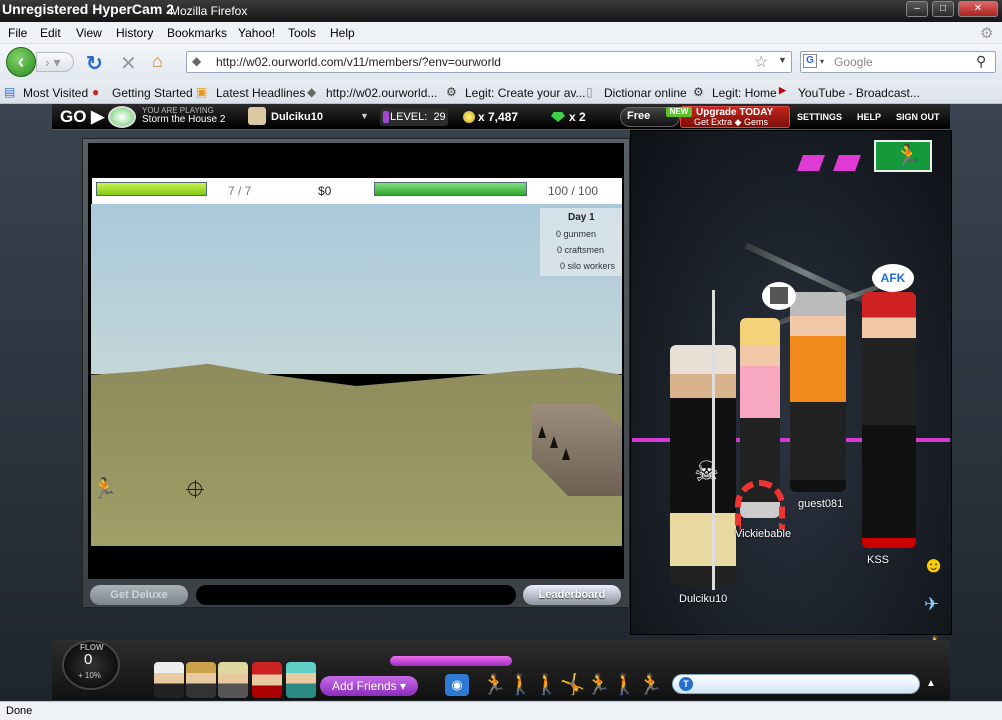  What do you see at coordinates (761, 62) in the screenshot?
I see `bookmark-star-icon: ☆` at bounding box center [761, 62].